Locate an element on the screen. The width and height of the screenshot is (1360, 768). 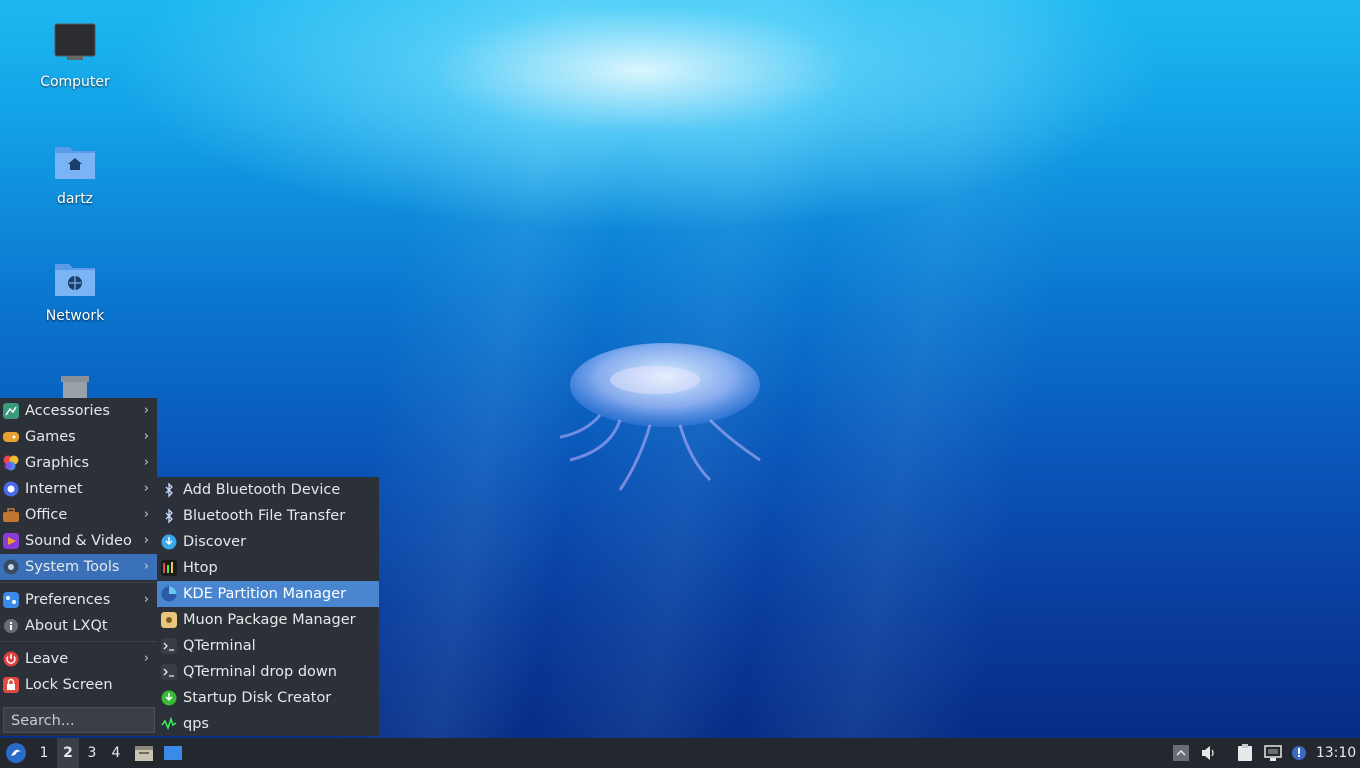
menu-item-qterminal-drop-down: QTerminal drop down is located at coordinates (268, 672).